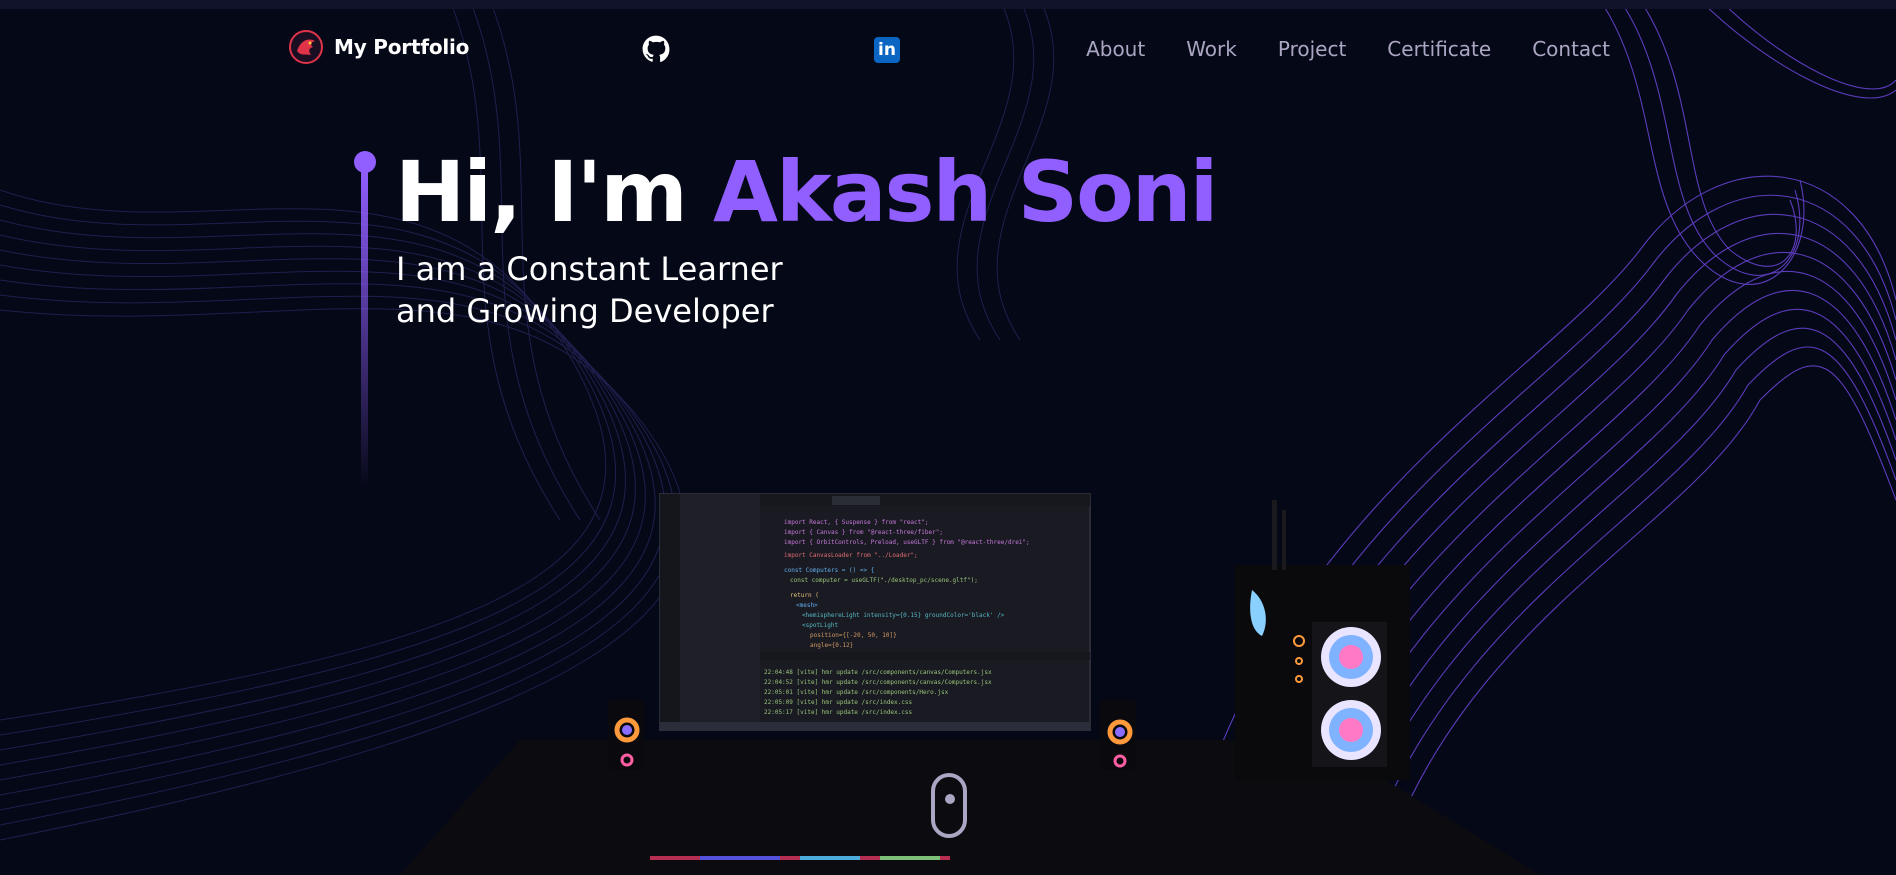 Image resolution: width=1896 pixels, height=875 pixels. What do you see at coordinates (948, 4) in the screenshot?
I see `top-bar-strip` at bounding box center [948, 4].